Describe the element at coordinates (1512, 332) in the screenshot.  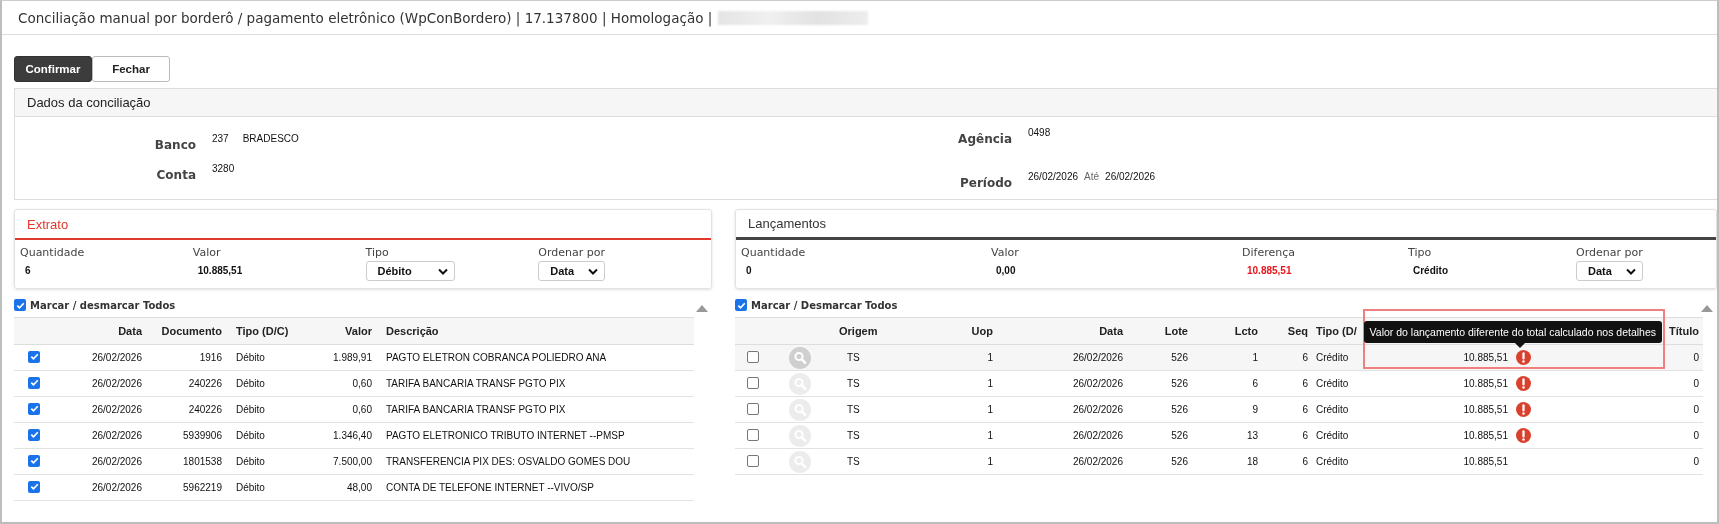
I see `tooltip: Valor do lançamento diferente do total calculado nos detalhes` at that location.